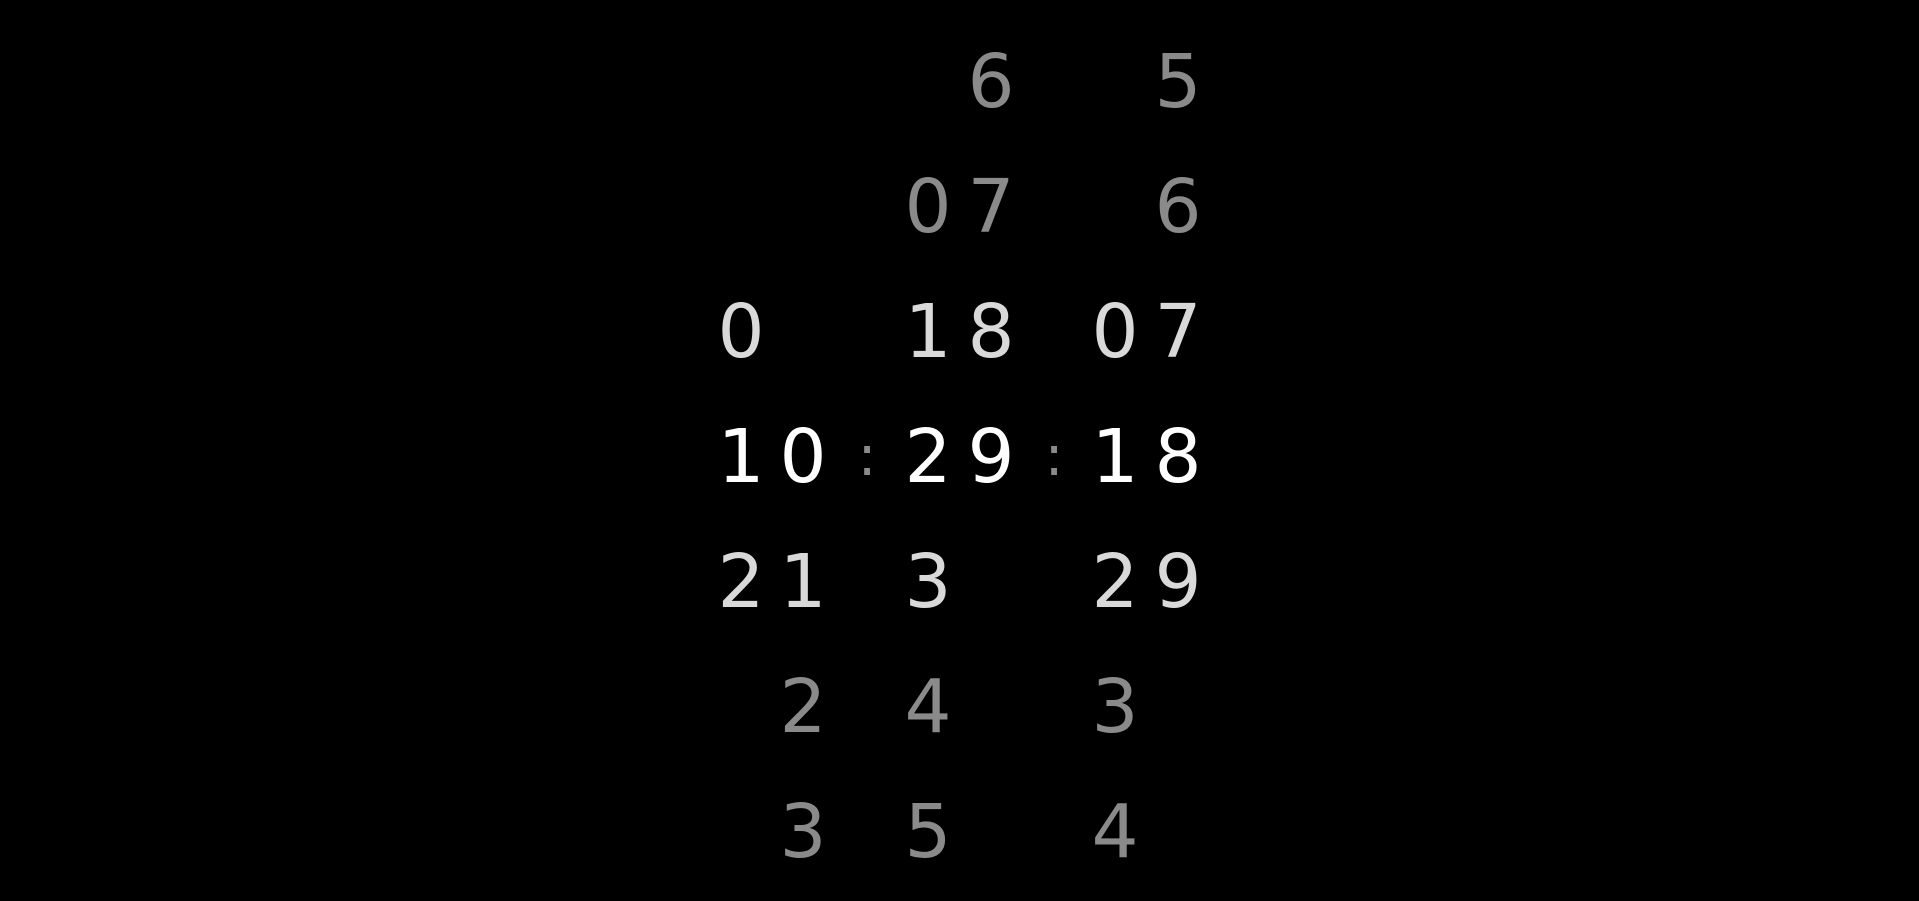 This screenshot has width=1919, height=901. Describe the element at coordinates (1115, 582) in the screenshot. I see `second-tens-next: 2` at that location.